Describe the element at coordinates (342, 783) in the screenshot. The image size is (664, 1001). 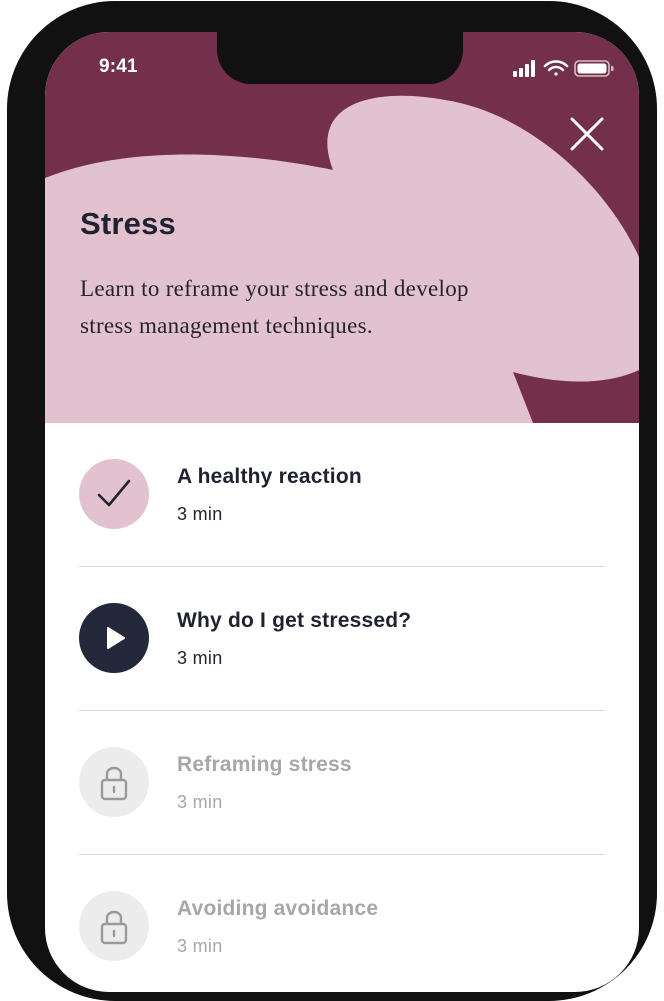
I see `lesson-item: Reframing stress 3 min` at that location.